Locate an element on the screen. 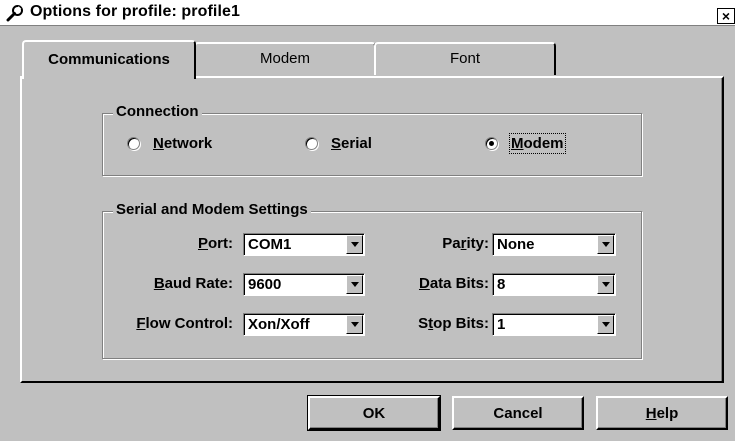 This screenshot has width=735, height=441. baud-rate-value: 9600 is located at coordinates (265, 284).